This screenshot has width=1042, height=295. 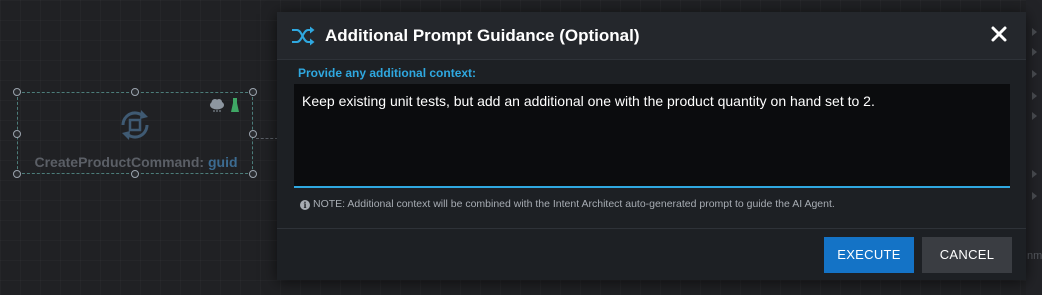 What do you see at coordinates (222, 162) in the screenshot?
I see `node-type: guid` at bounding box center [222, 162].